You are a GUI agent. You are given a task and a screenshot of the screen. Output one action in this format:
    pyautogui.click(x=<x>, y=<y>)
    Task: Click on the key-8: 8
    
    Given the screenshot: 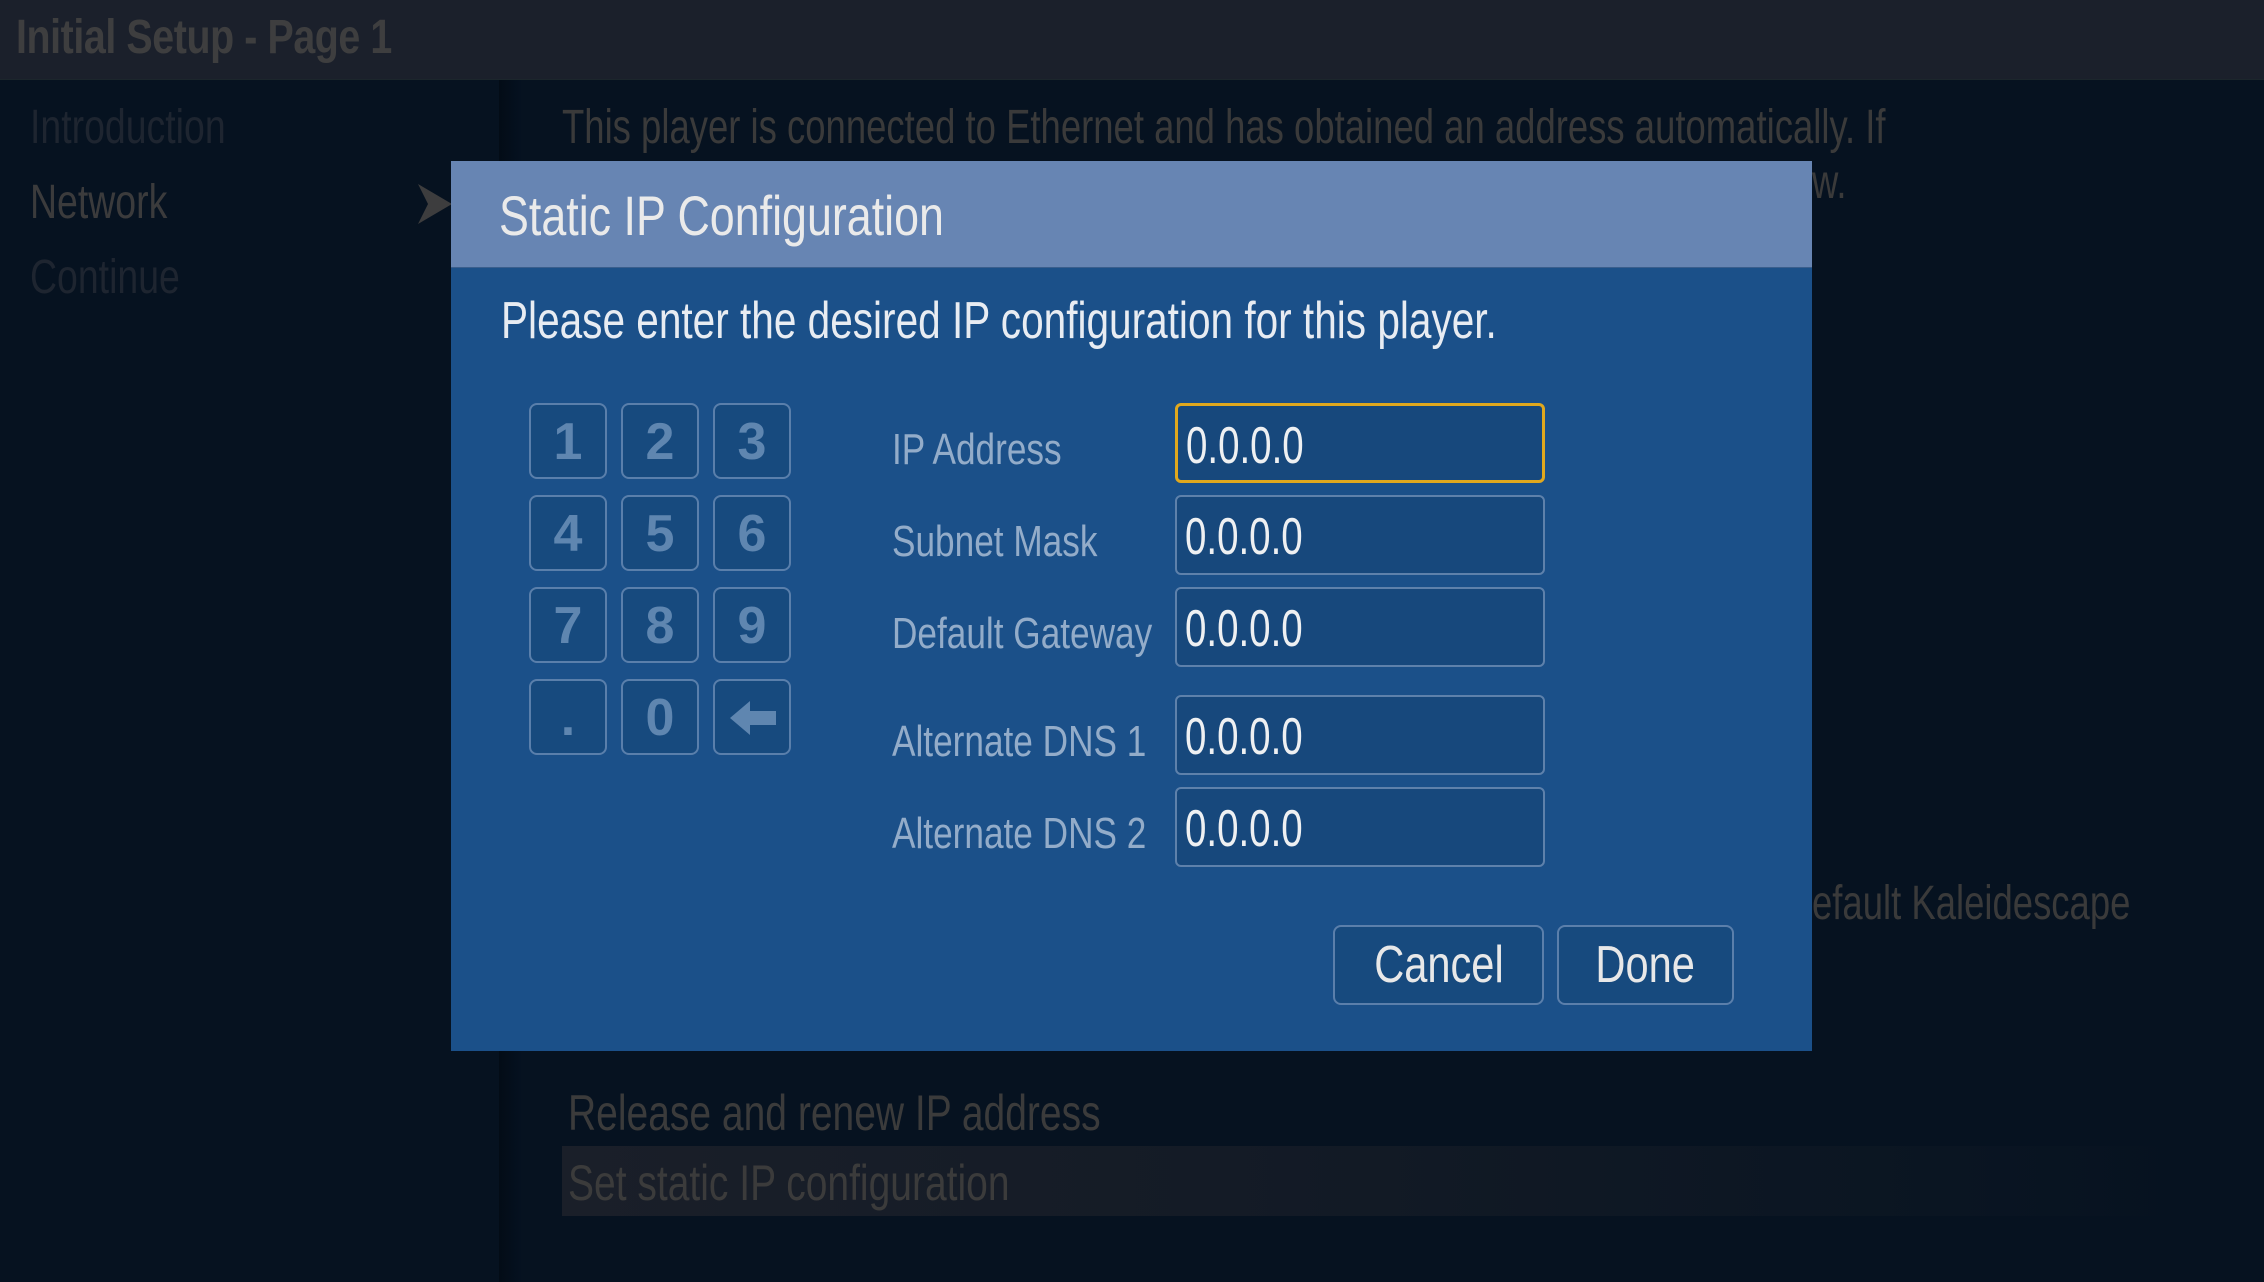 What is the action you would take?
    pyautogui.click(x=660, y=625)
    